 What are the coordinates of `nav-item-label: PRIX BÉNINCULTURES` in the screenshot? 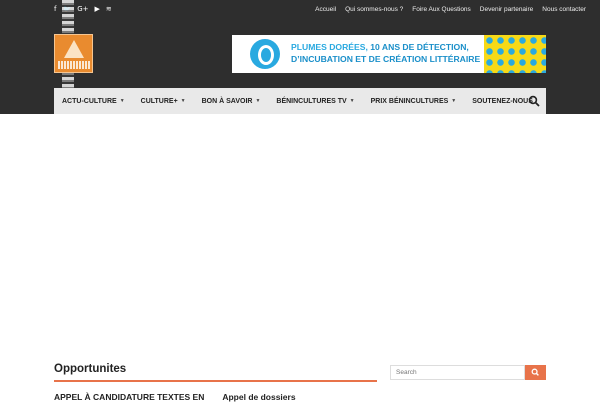 It's located at (409, 101).